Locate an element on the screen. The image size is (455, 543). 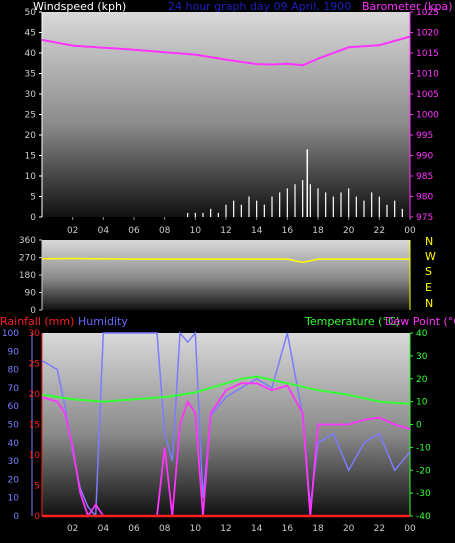
barometer-tick-label: 980 is located at coordinates (424, 198).